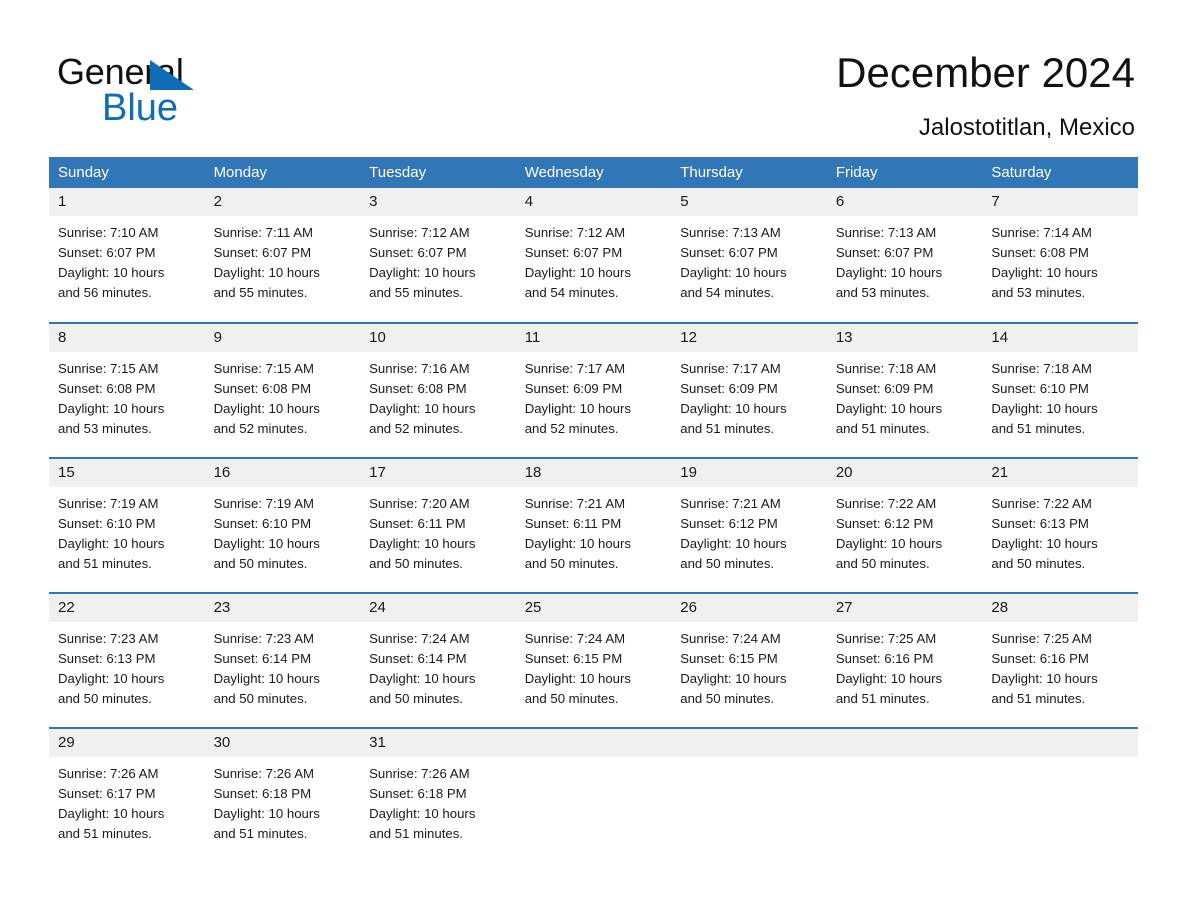  What do you see at coordinates (573, 388) in the screenshot?
I see `sunset-text: Sunset: 6:09 PM` at bounding box center [573, 388].